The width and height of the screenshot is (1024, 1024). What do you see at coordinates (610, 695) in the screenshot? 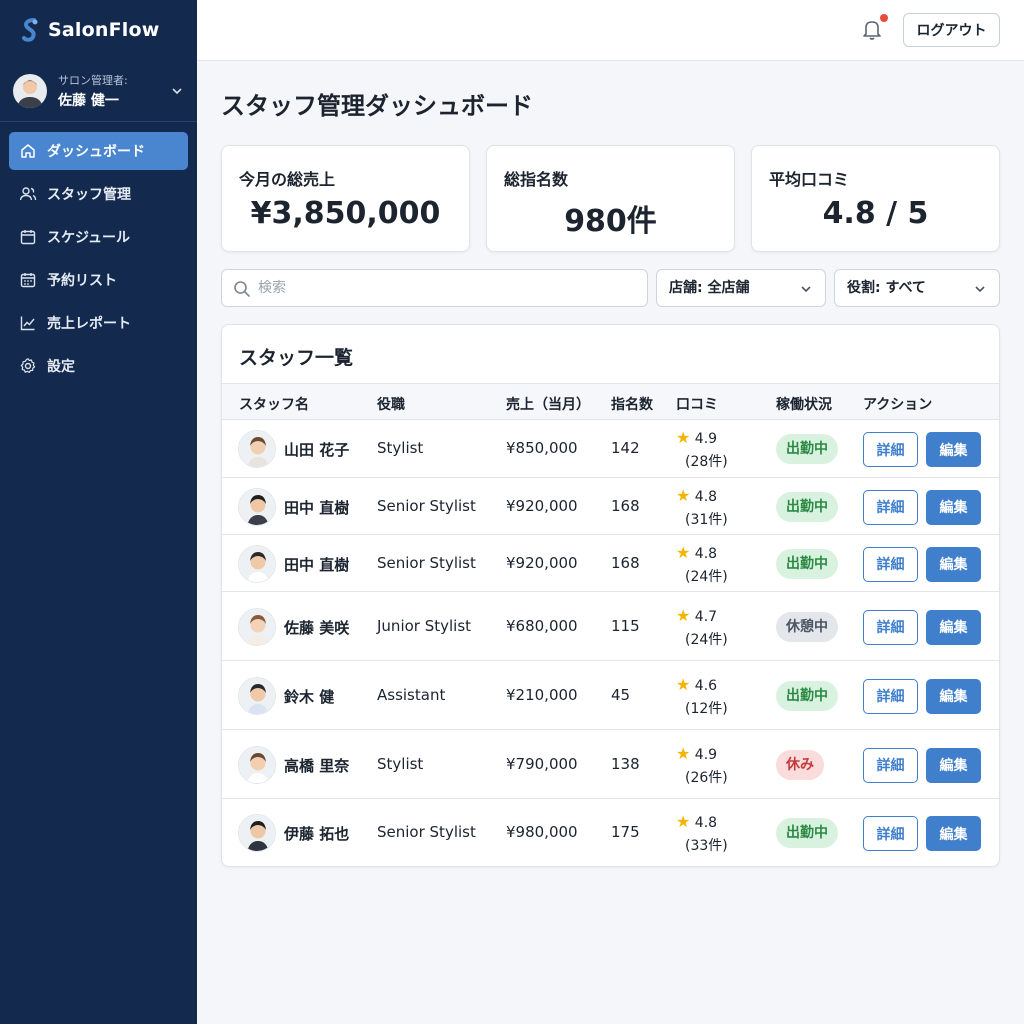
I see `table-row: 鈴木 健 Assistant ¥210,000 45 ★ 4.6 (12件) 出勤中 詳細 編集` at bounding box center [610, 695].